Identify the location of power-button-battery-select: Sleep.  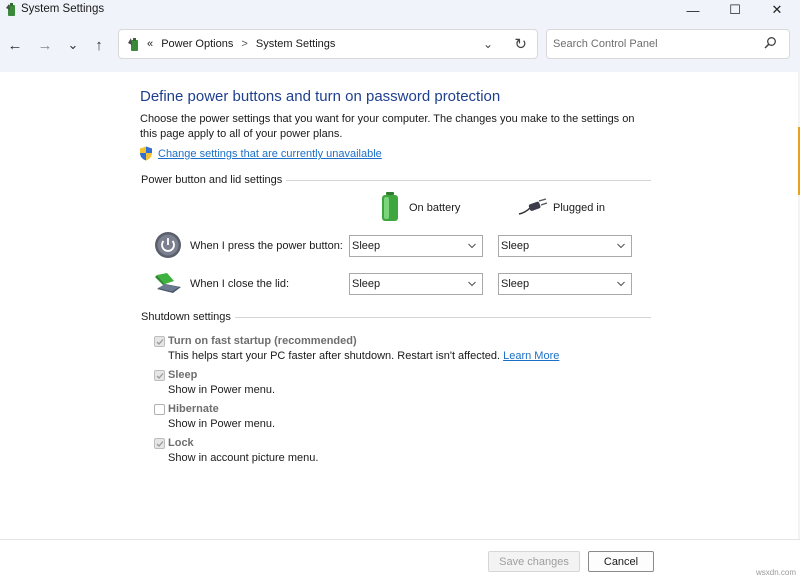
(416, 246).